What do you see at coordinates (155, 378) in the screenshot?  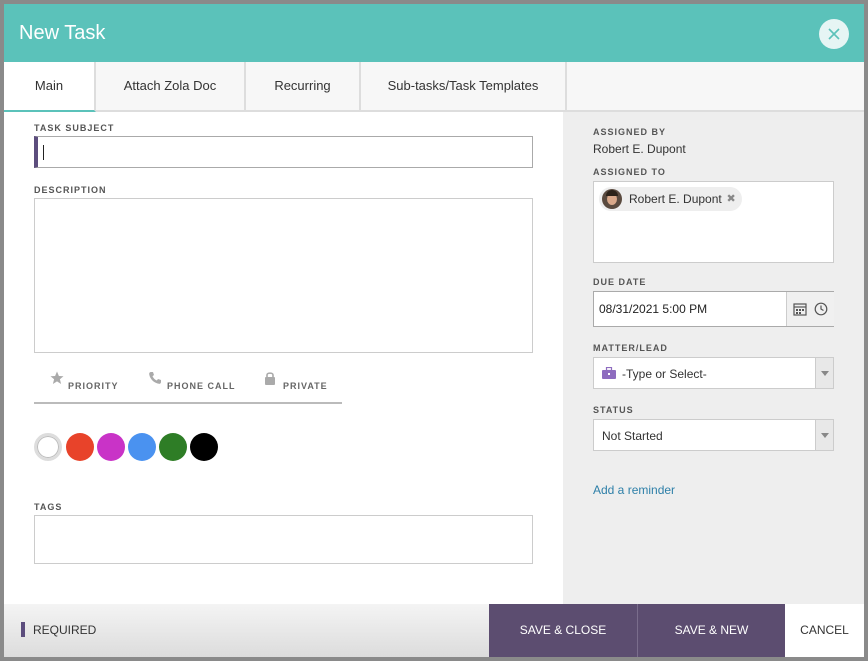 I see `phone-icon` at bounding box center [155, 378].